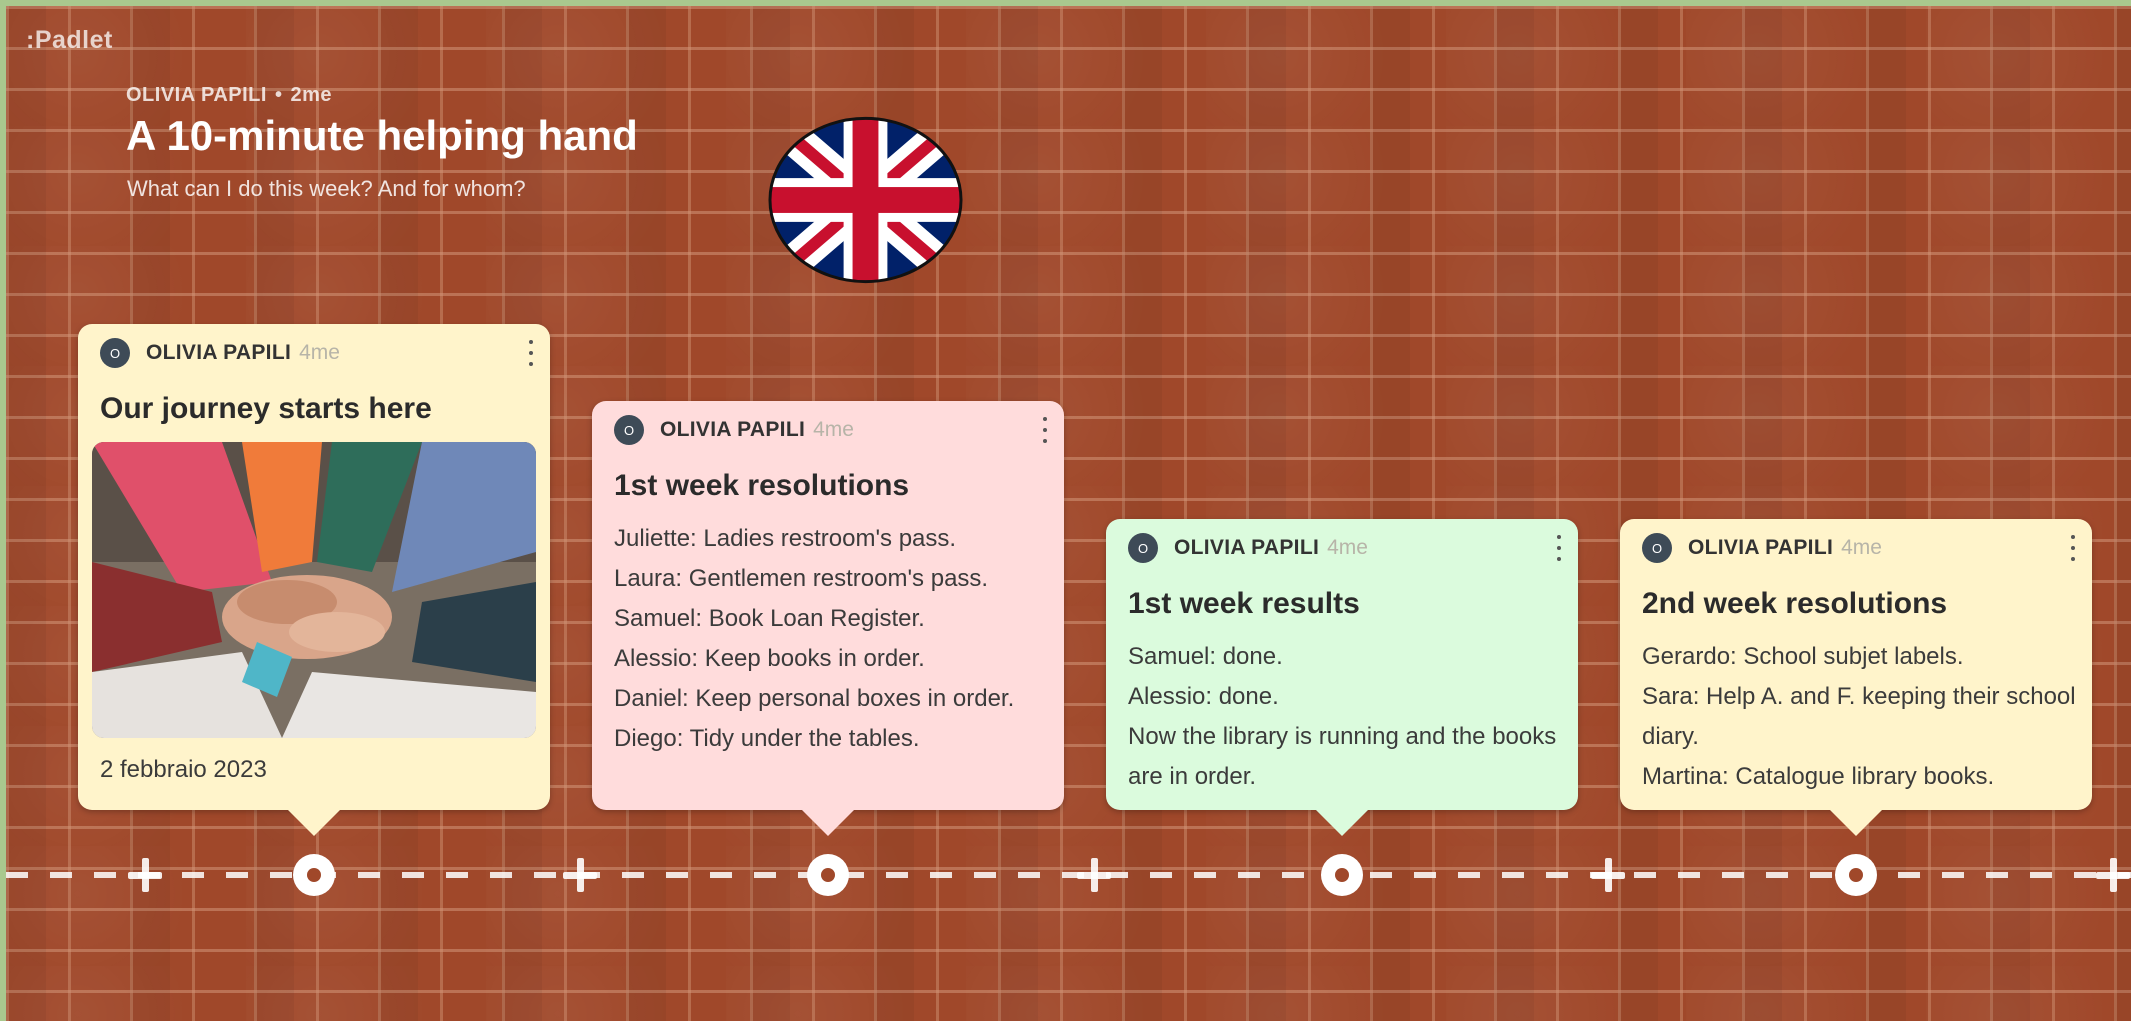 The width and height of the screenshot is (2131, 1021). Describe the element at coordinates (1803, 656) in the screenshot. I see `post-line: Gerardo: School subjet labels.` at that location.